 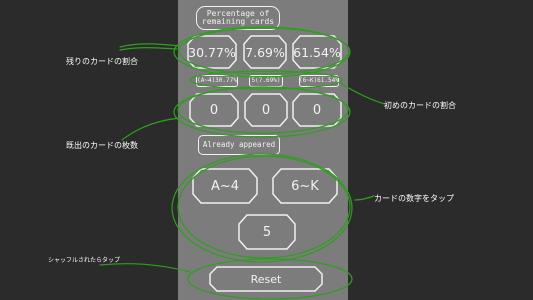 I want to click on initial-6k-value: (6~K)61.54%, so click(x=319, y=80).